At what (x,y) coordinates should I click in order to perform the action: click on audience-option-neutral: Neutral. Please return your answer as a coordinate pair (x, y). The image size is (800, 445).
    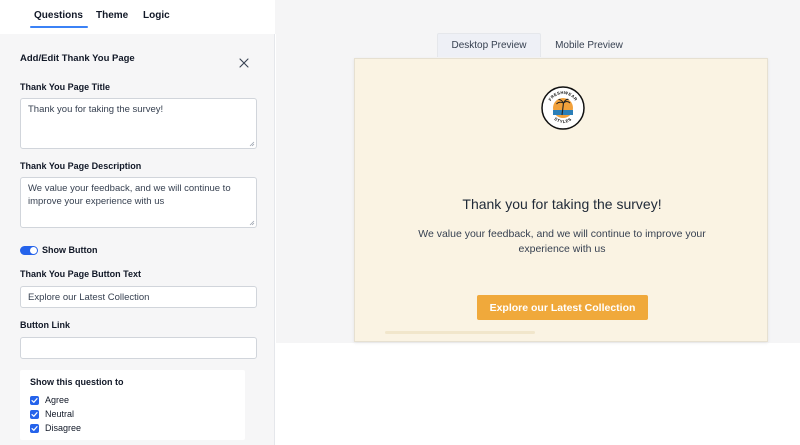
    Looking at the image, I should click on (52, 414).